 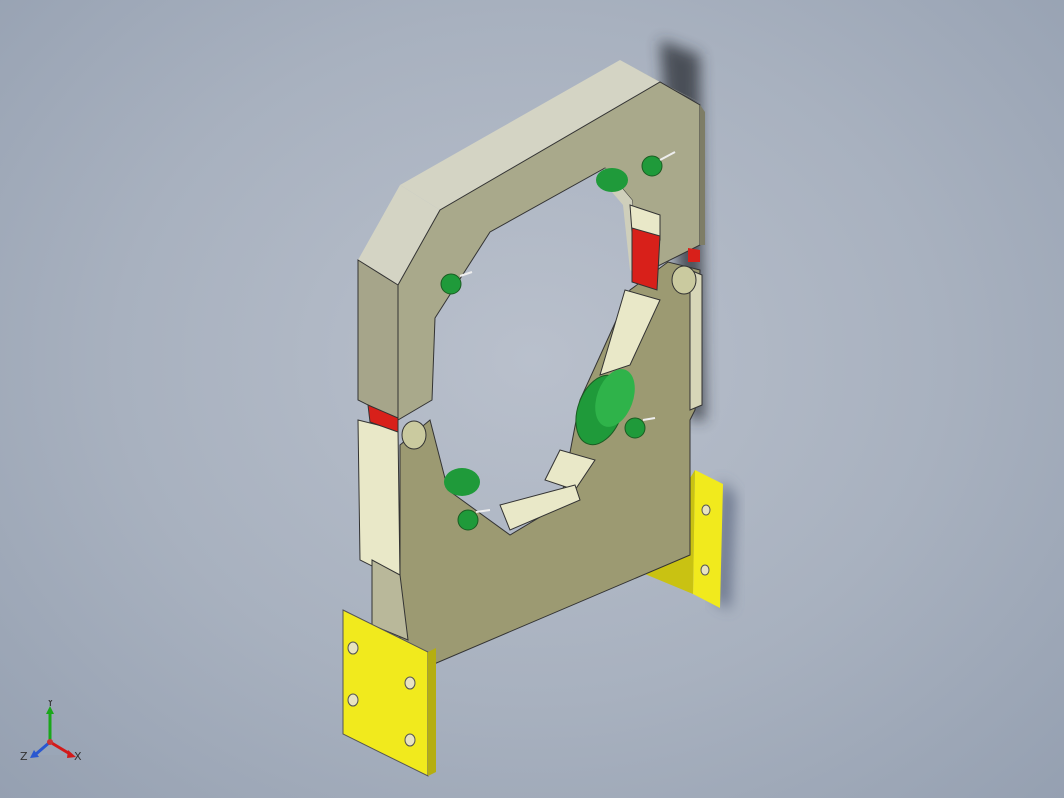 I want to click on roller-upper, so click(x=612, y=180).